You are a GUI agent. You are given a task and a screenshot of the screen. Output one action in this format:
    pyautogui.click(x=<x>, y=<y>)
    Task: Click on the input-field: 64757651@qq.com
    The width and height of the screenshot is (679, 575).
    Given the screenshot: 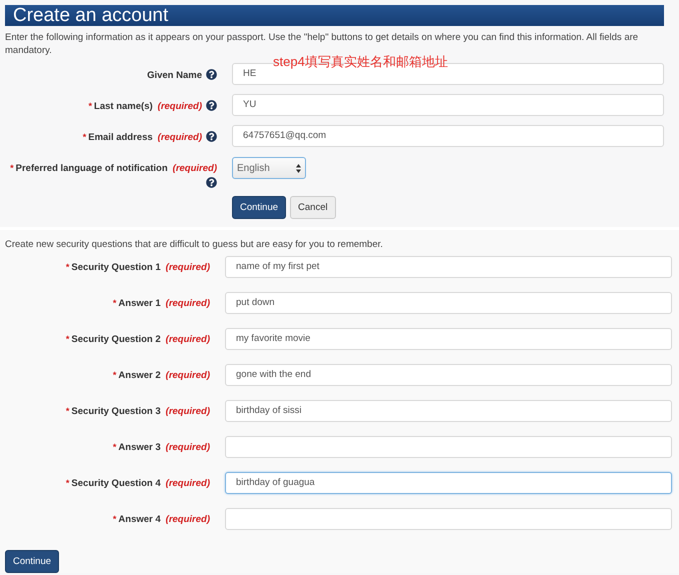 What is the action you would take?
    pyautogui.click(x=448, y=136)
    